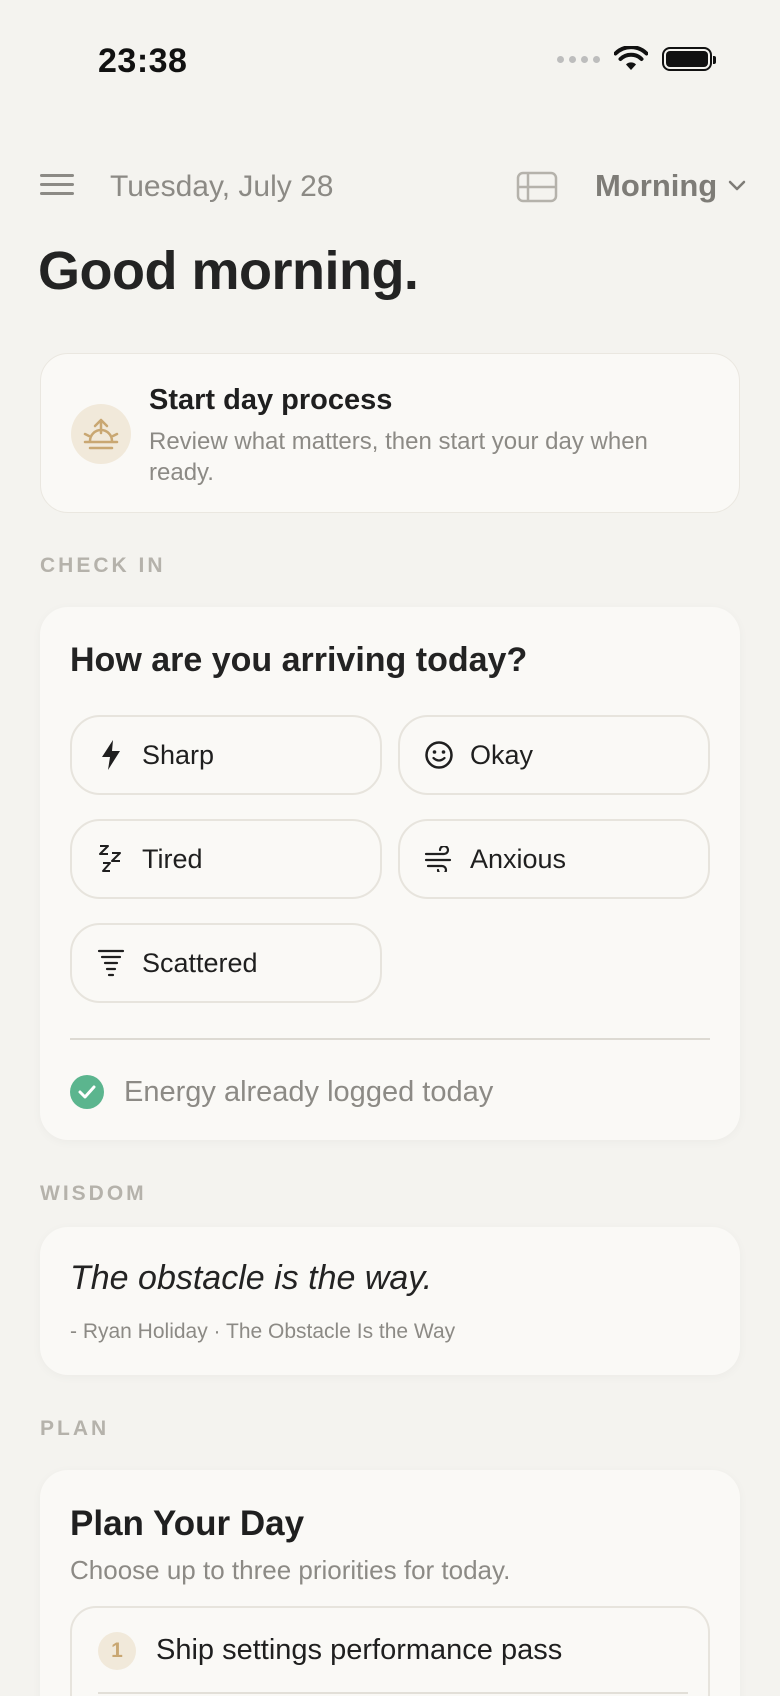  What do you see at coordinates (263, 1331) in the screenshot?
I see `quote-source: - Ryan Holiday · The Obstacle Is the Way` at bounding box center [263, 1331].